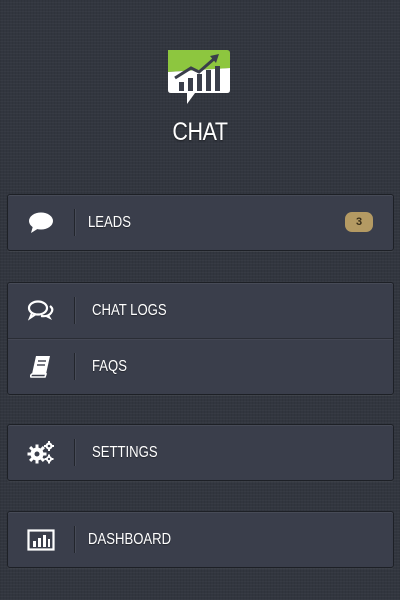  Describe the element at coordinates (200, 366) in the screenshot. I see `menu-item-faqs: FAQS` at that location.